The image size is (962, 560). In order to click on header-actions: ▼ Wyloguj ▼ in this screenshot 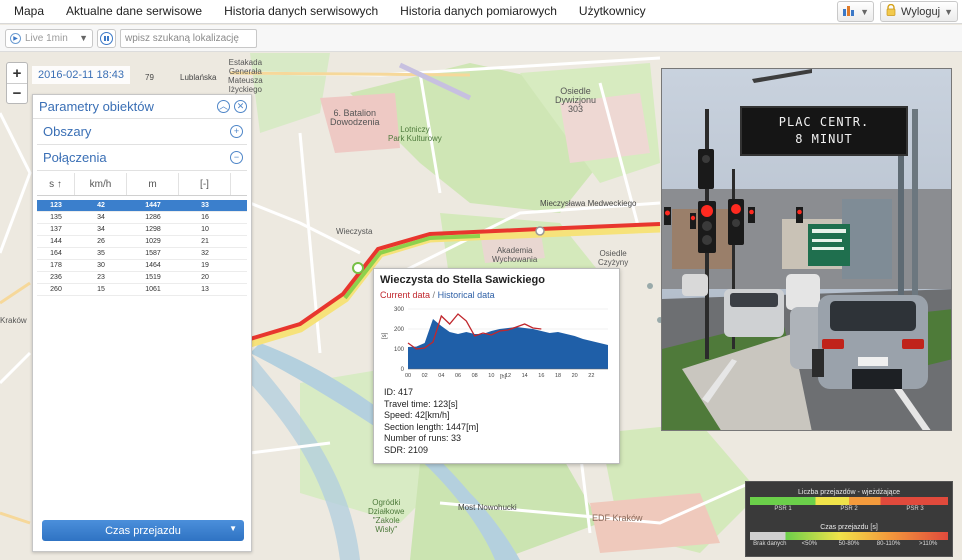, I will do `click(897, 11)`.